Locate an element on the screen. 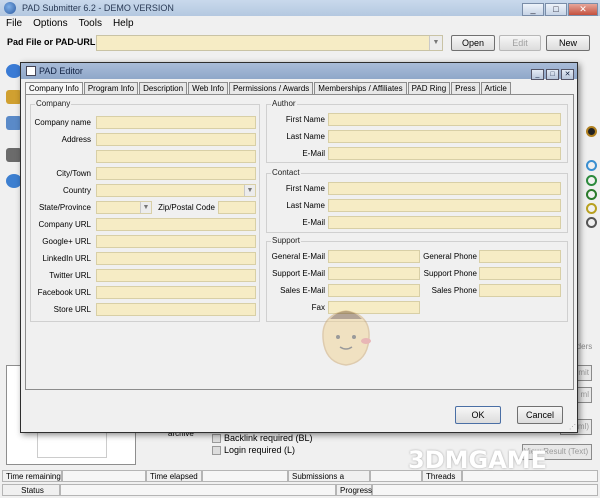 The height and width of the screenshot is (498, 600). menu-help: Help is located at coordinates (123, 24).